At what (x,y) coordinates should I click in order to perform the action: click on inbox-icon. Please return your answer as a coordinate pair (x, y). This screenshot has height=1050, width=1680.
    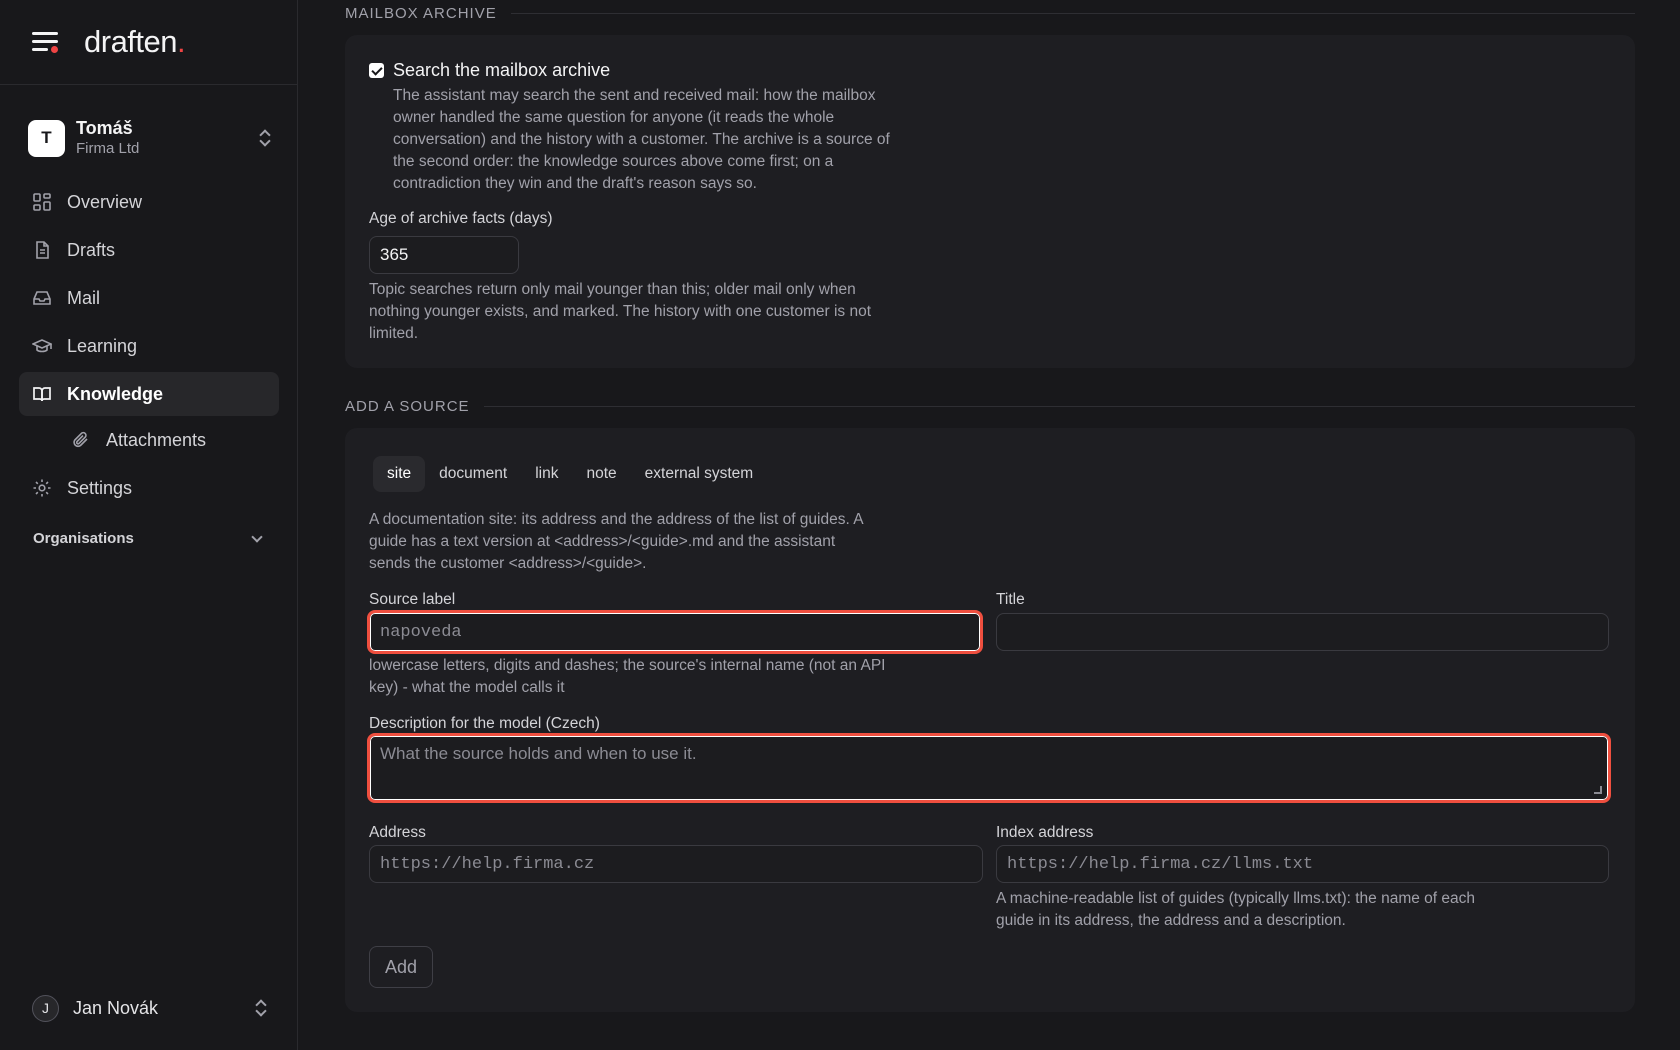
    Looking at the image, I should click on (42, 298).